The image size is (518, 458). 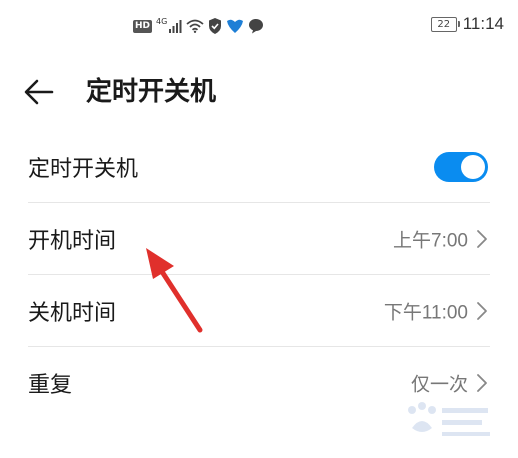 I want to click on status-time: 11:14, so click(x=483, y=23).